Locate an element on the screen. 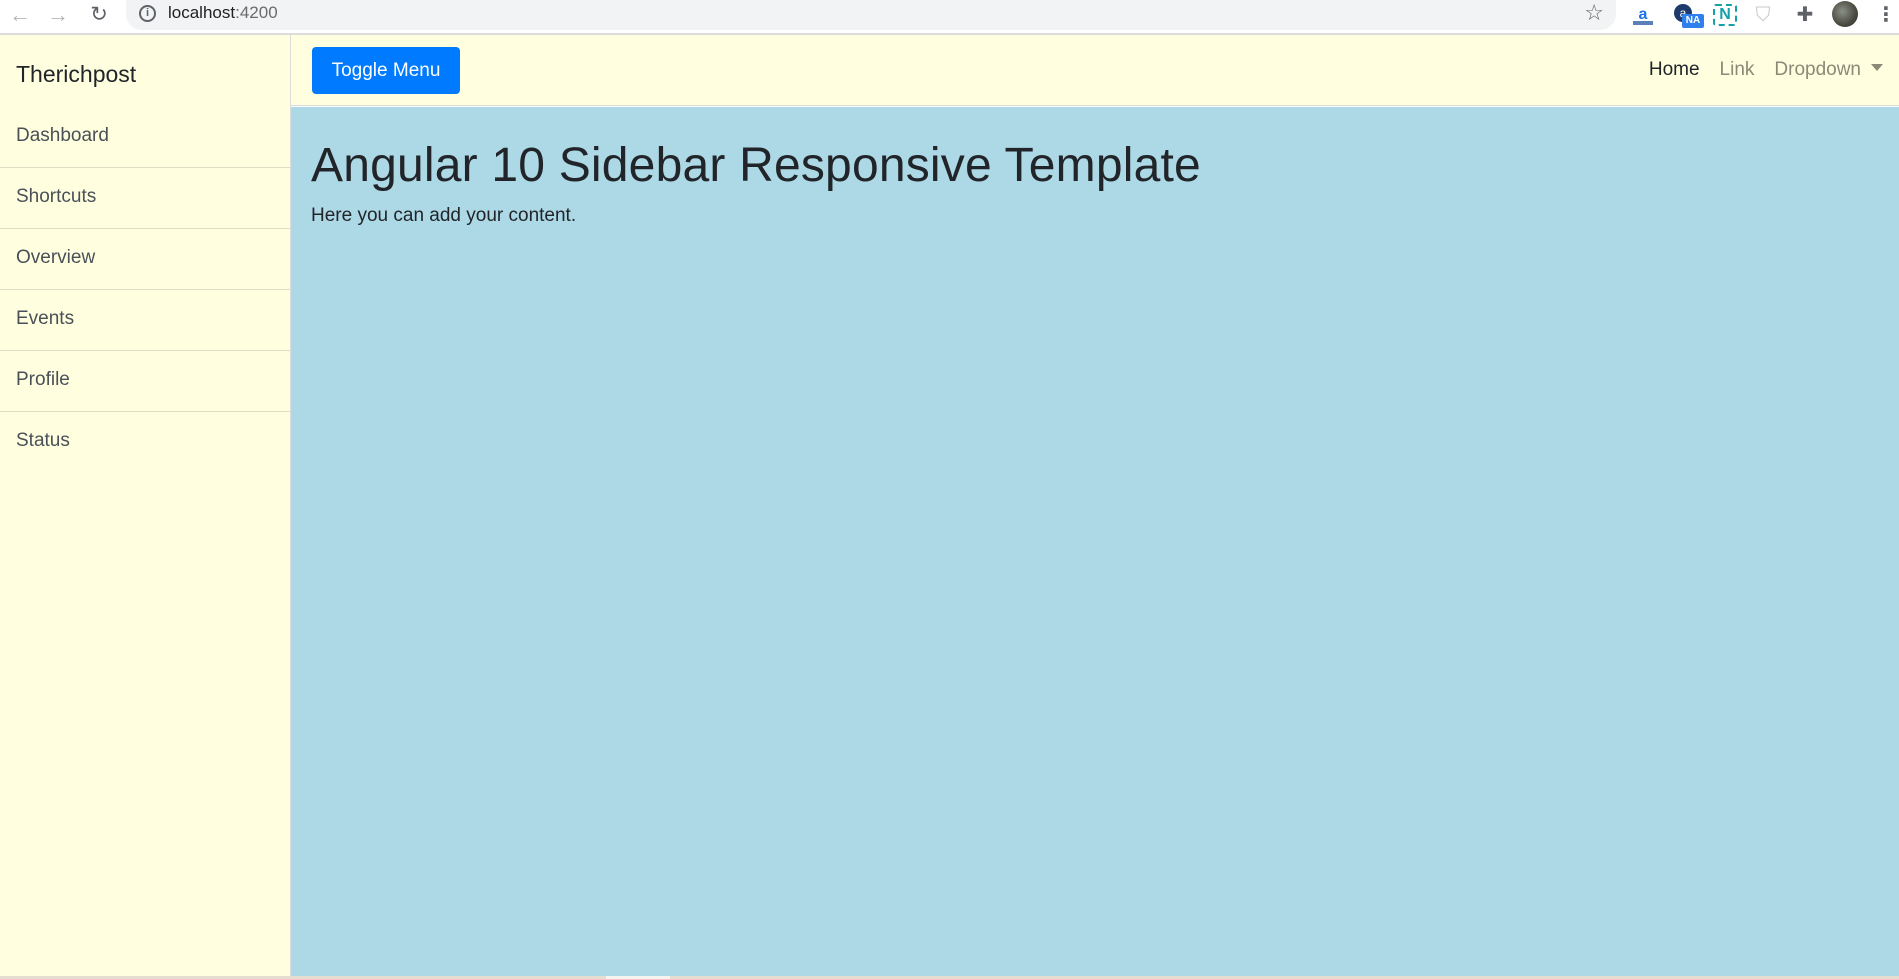  url-host: localhost is located at coordinates (202, 12).